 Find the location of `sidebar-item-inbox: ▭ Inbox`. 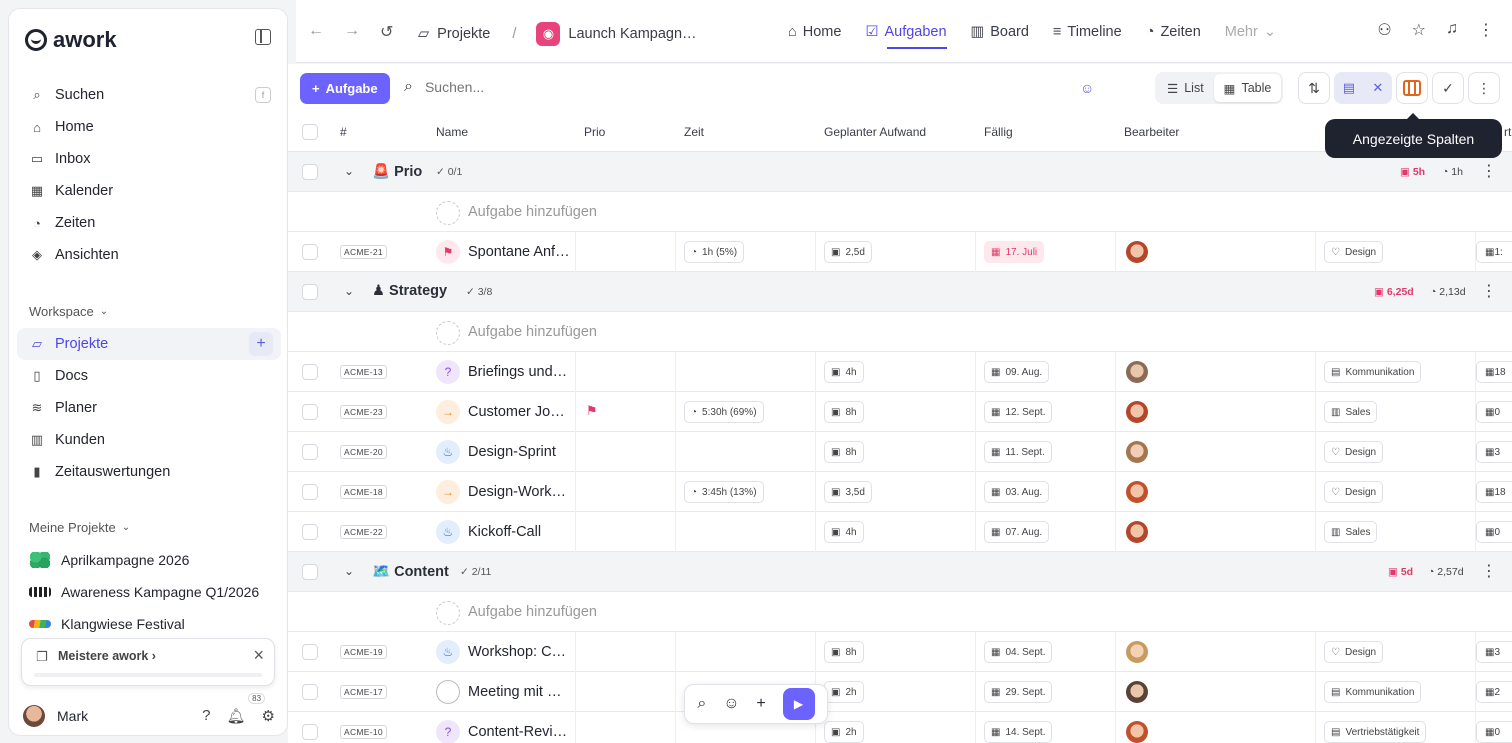

sidebar-item-inbox: ▭ Inbox is located at coordinates (149, 159).